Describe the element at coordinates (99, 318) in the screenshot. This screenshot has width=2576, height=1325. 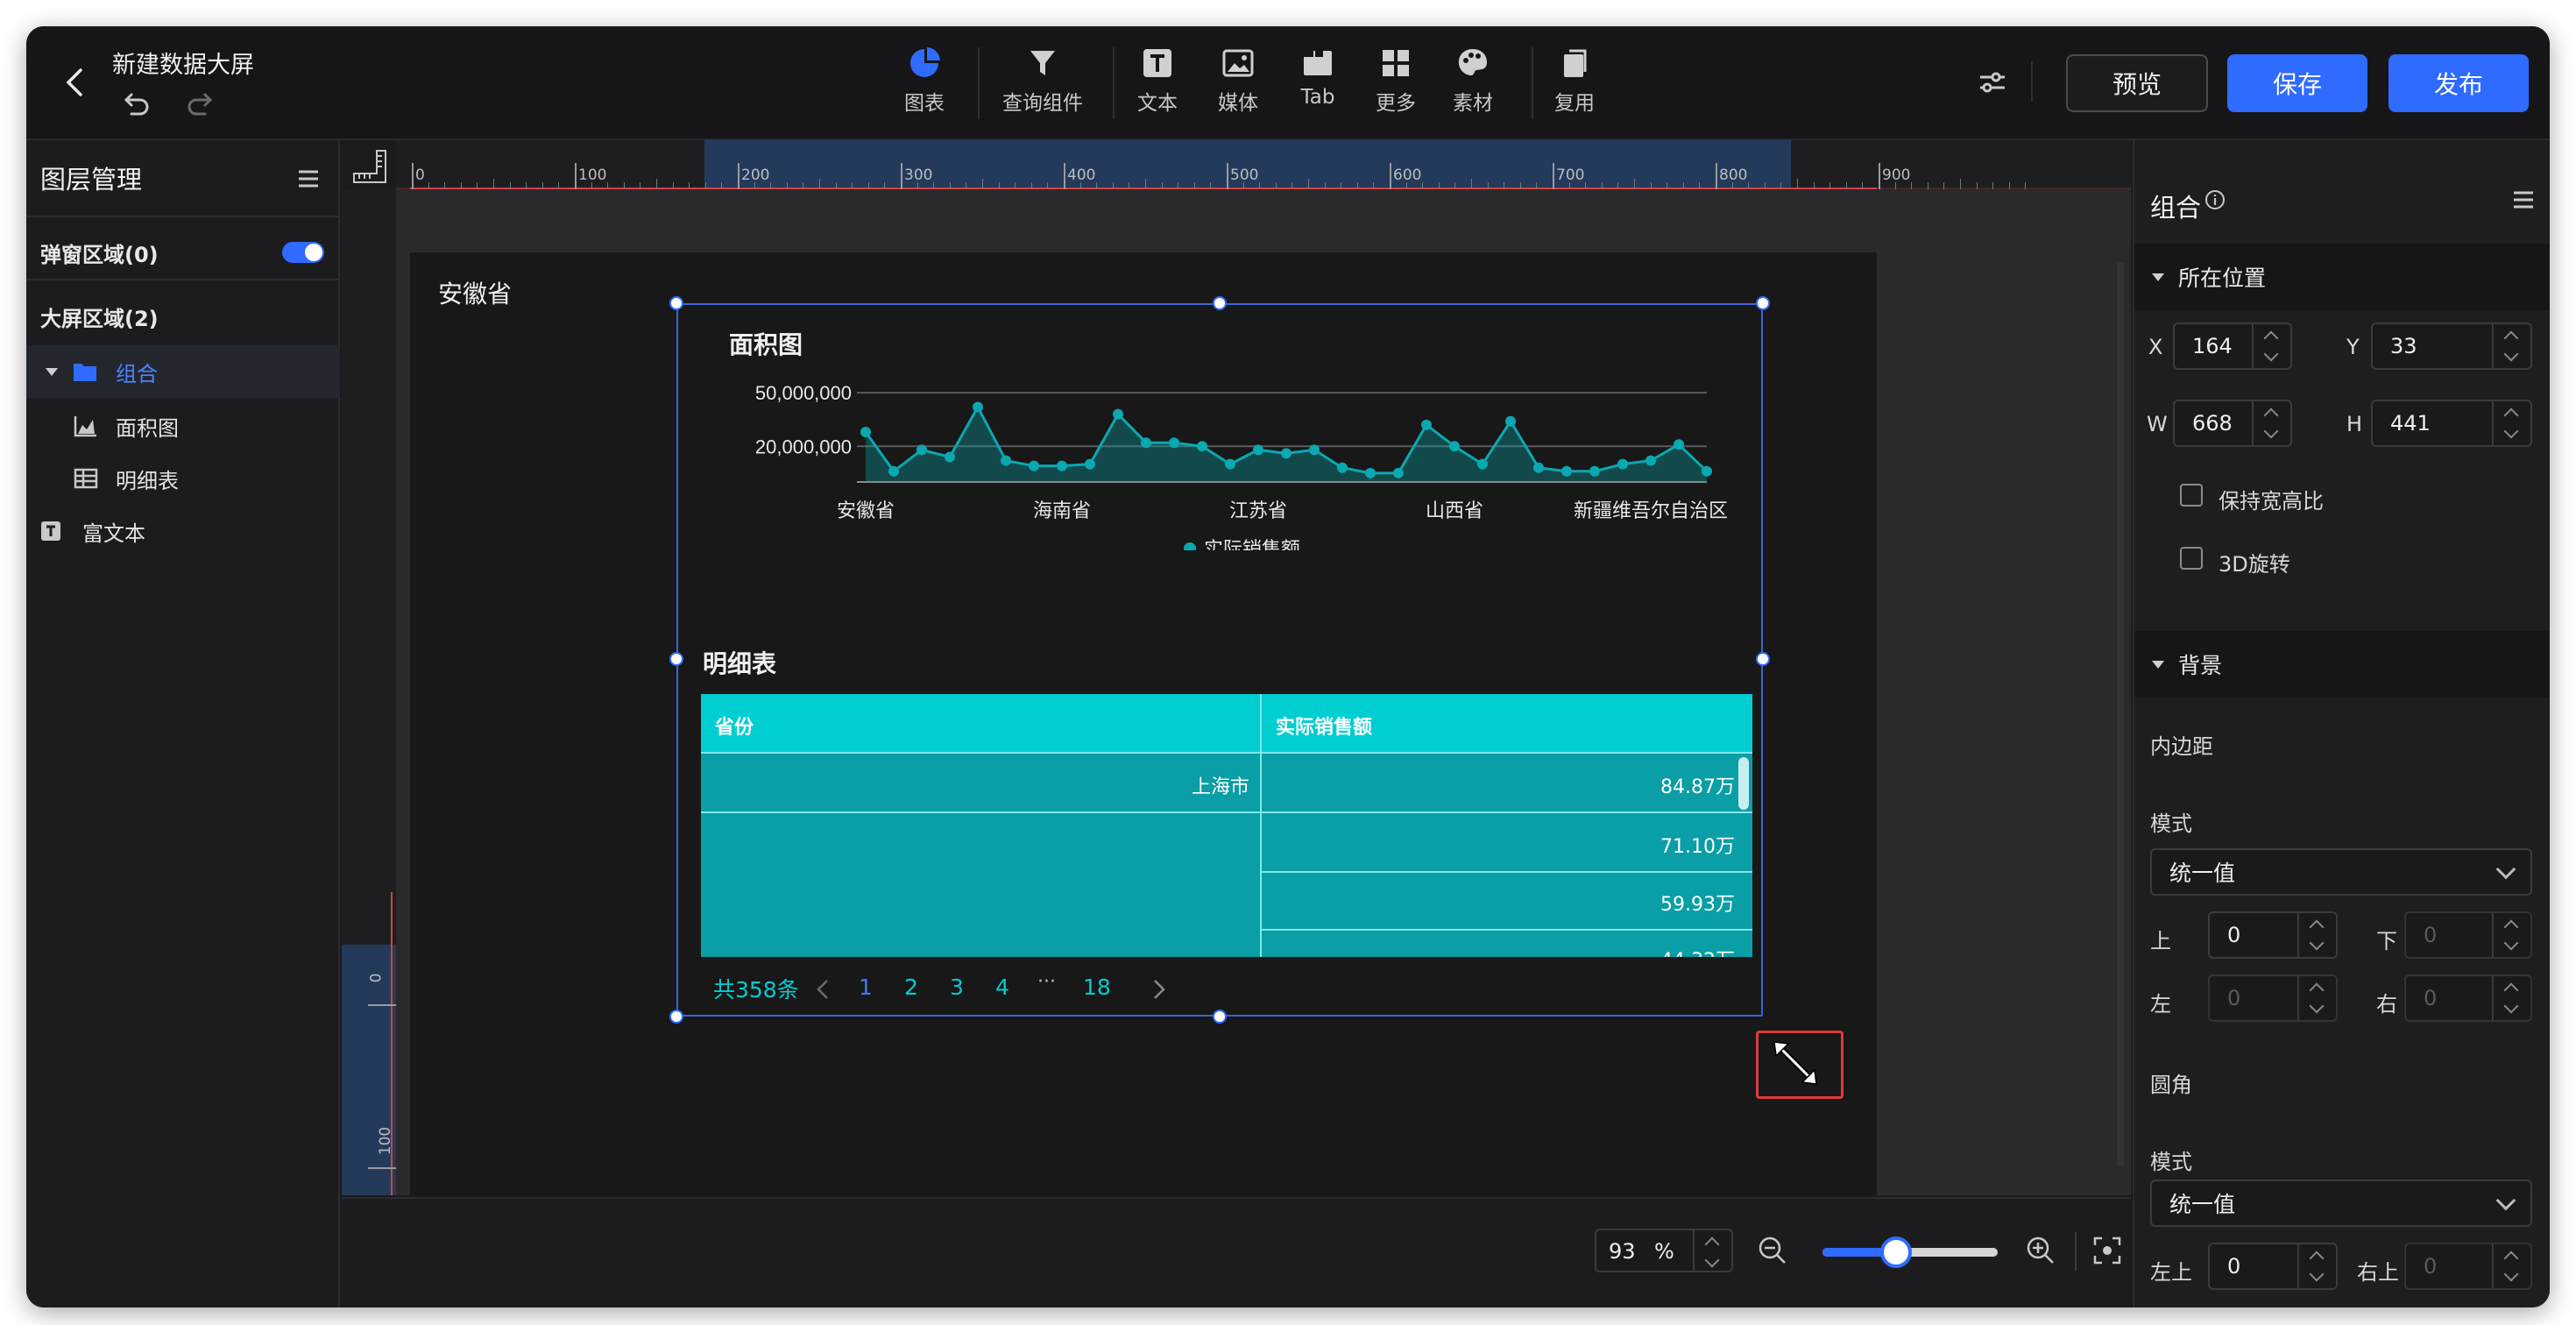
I see `screen-section-label: 大屏区域(2)` at that location.